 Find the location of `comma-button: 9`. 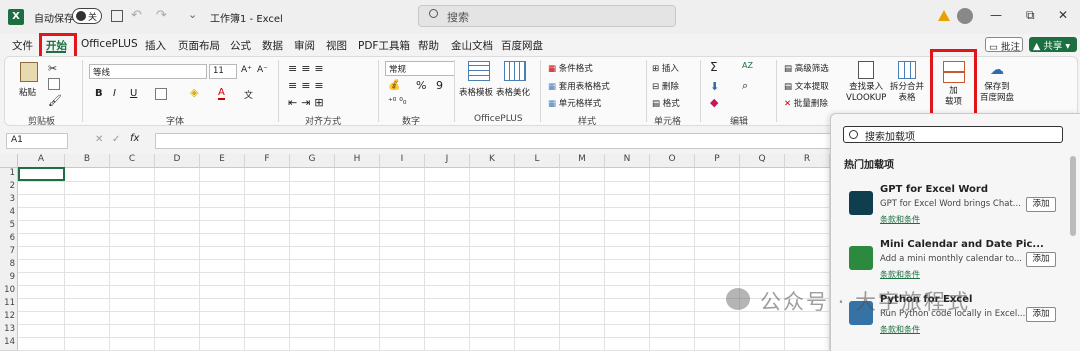

comma-button: 9 is located at coordinates (439, 85).